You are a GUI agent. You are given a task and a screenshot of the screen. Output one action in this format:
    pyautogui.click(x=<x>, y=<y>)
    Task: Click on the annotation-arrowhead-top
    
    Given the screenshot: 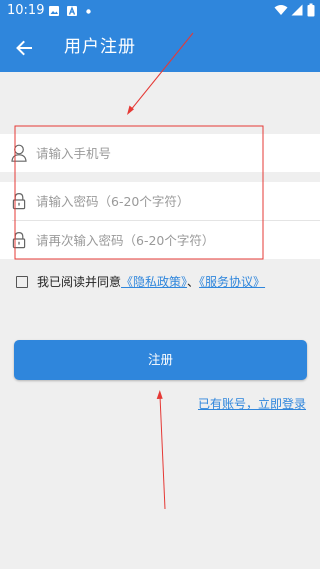 What is the action you would take?
    pyautogui.click(x=130, y=110)
    